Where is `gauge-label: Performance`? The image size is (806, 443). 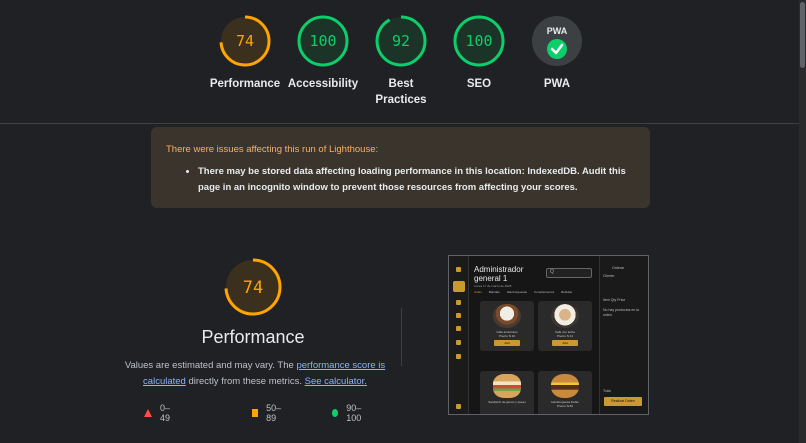 gauge-label: Performance is located at coordinates (245, 84).